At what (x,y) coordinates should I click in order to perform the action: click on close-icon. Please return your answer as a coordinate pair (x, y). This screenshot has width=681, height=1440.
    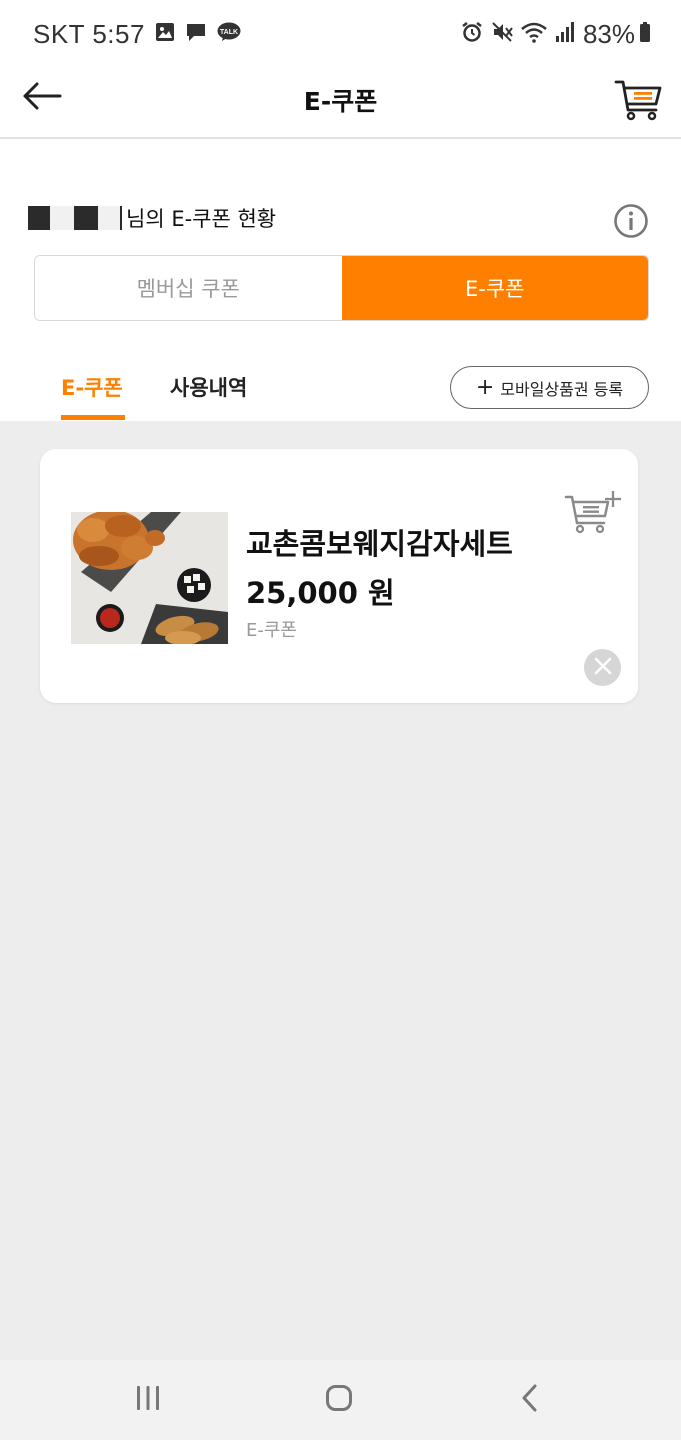
    Looking at the image, I should click on (603, 668).